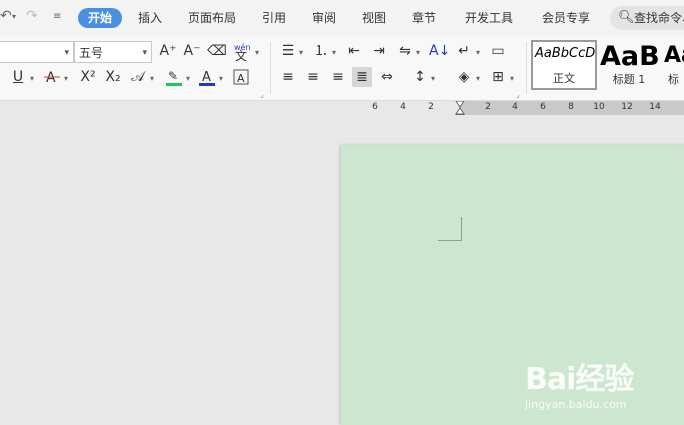 The image size is (684, 425). Describe the element at coordinates (6, 16) in the screenshot. I see `undo-icon: ↶` at that location.